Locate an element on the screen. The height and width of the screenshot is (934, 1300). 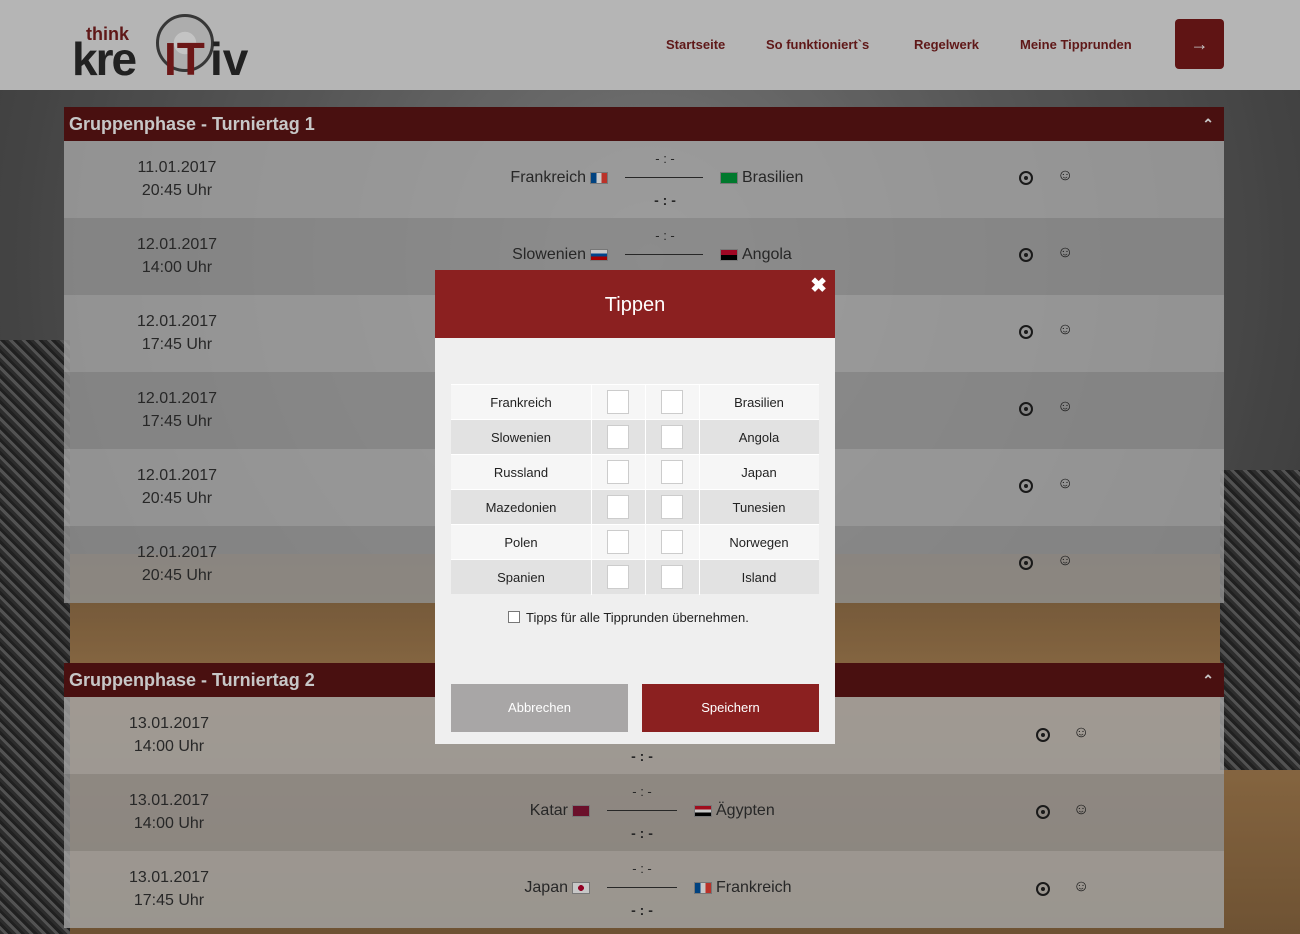
close-icon: ✖ is located at coordinates (818, 286).